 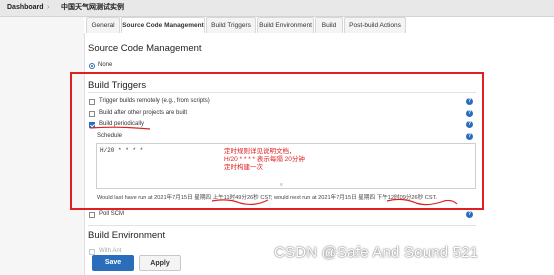 What do you see at coordinates (376, 252) in the screenshot?
I see `watermark: CSDN @Safe And Sound 521` at bounding box center [376, 252].